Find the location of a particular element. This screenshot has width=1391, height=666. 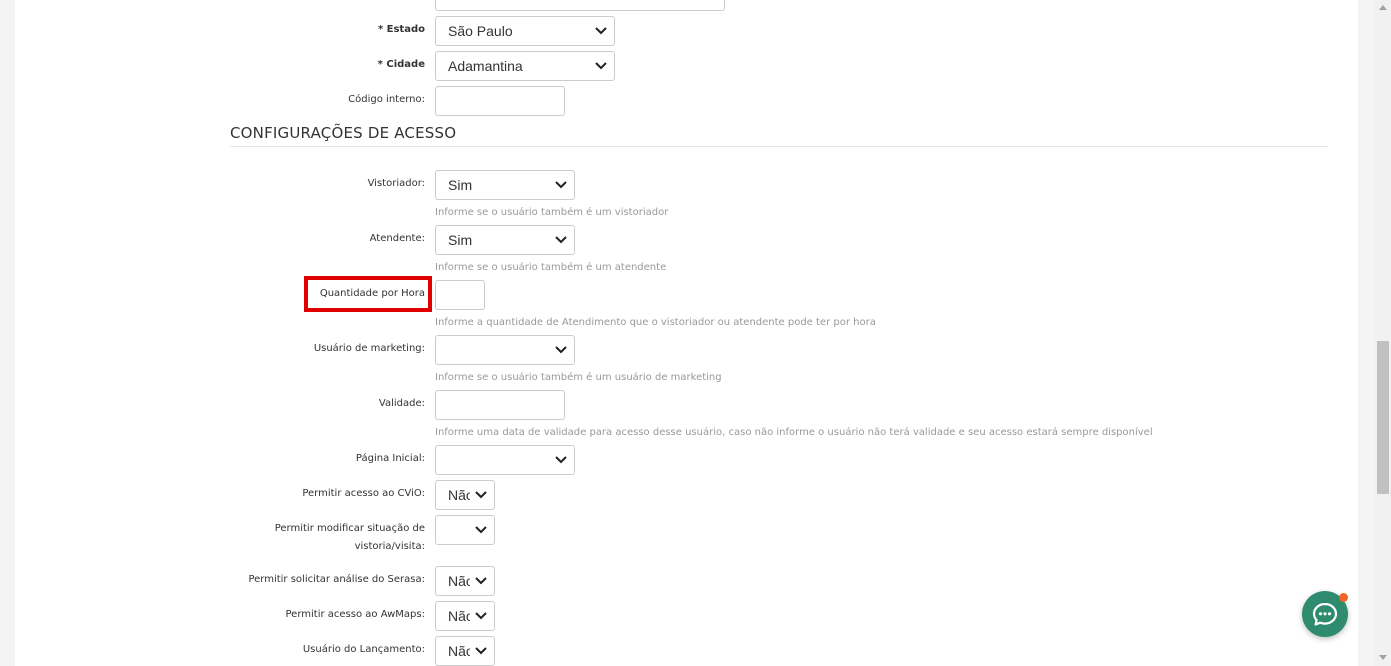

modificar-situacao-value is located at coordinates (459, 530).